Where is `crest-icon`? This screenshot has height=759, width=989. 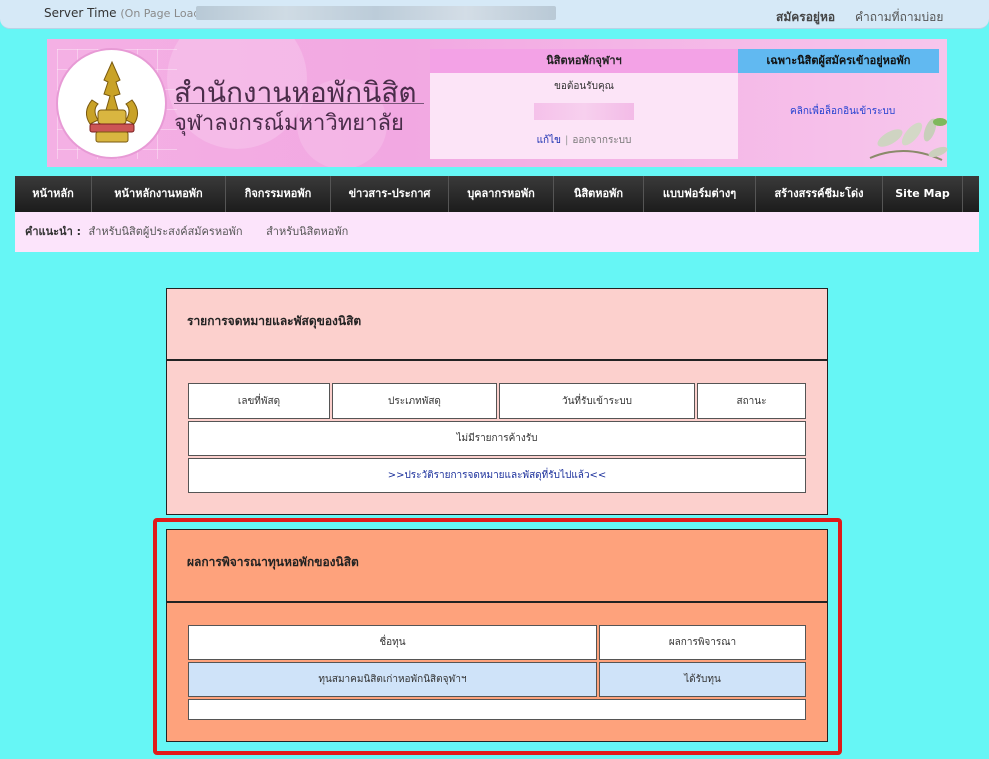 crest-icon is located at coordinates (112, 101).